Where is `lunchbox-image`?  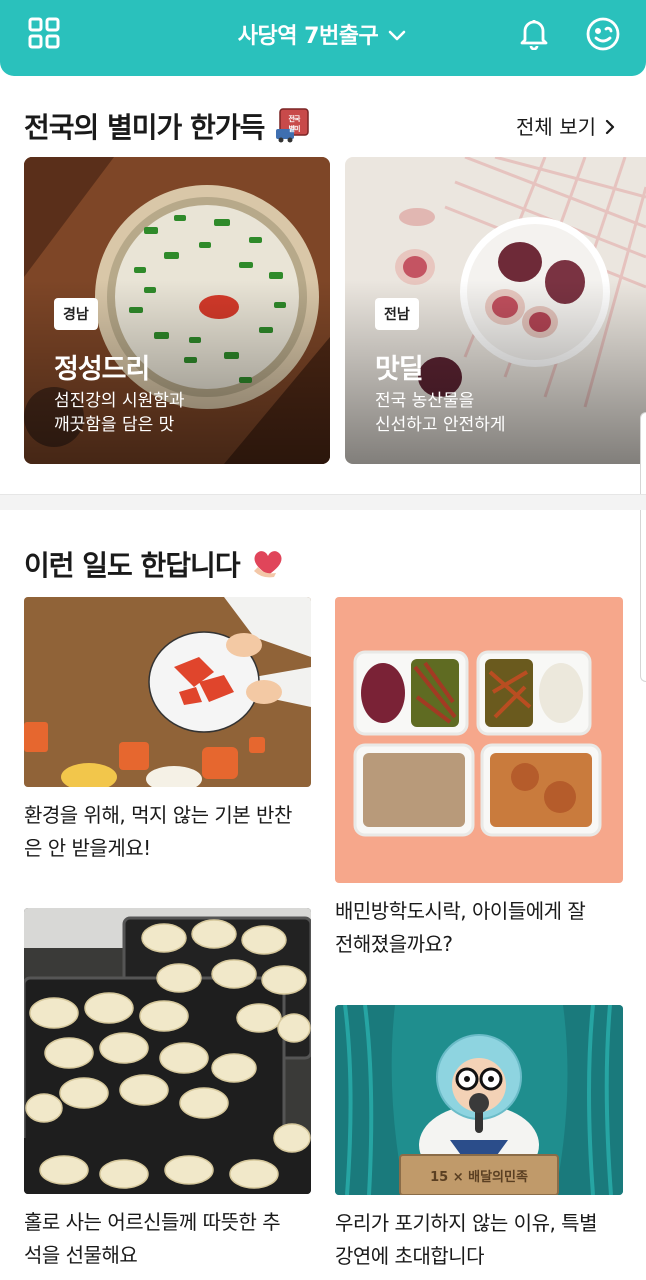
lunchbox-image is located at coordinates (479, 740).